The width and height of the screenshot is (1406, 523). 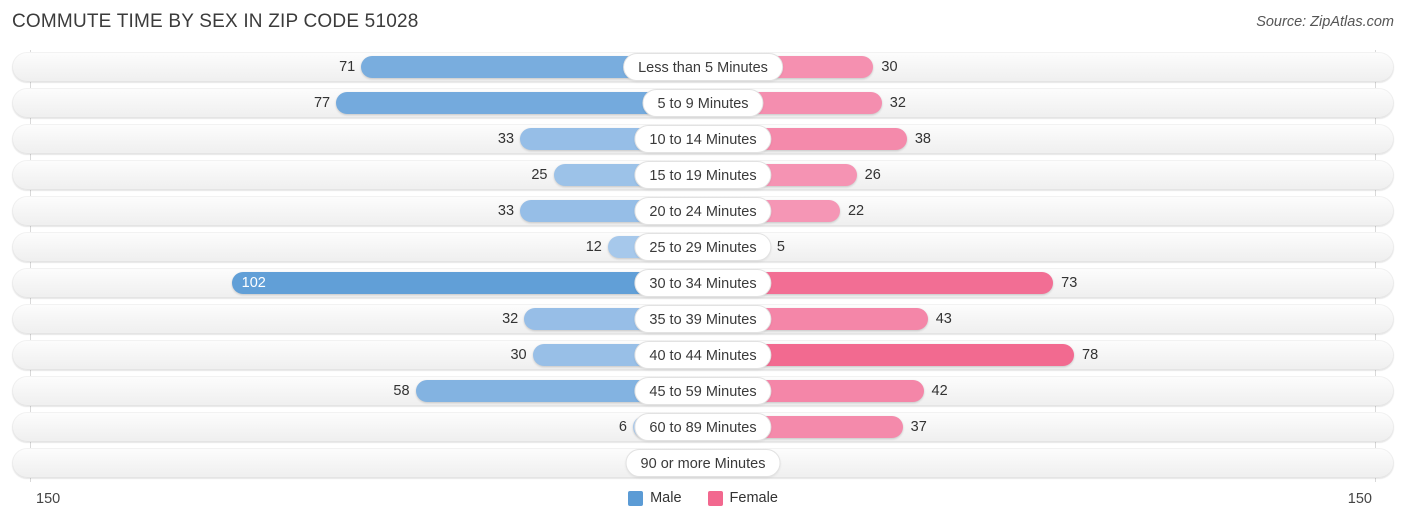 I want to click on value-label-female: 22, so click(x=856, y=211).